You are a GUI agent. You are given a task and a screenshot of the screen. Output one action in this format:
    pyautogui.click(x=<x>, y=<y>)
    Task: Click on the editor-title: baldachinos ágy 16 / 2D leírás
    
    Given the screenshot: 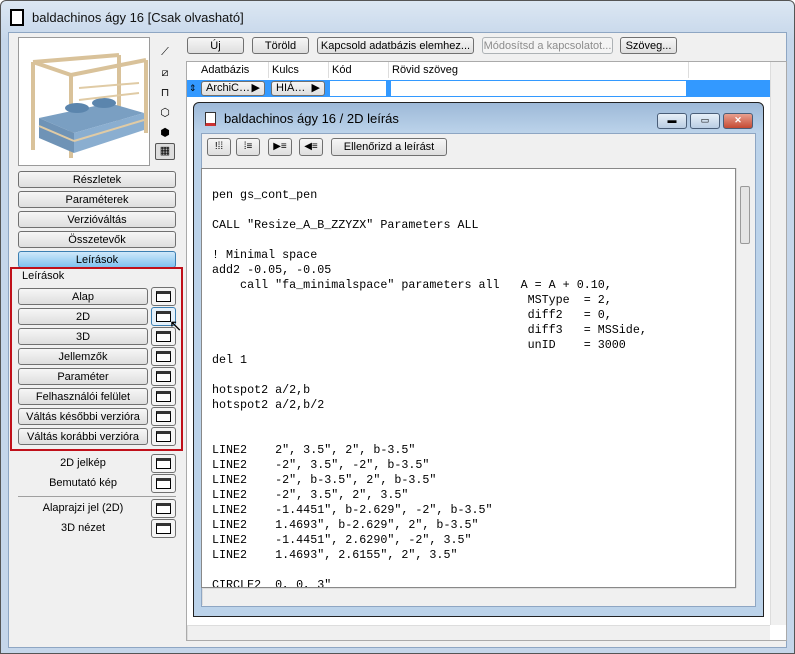 What is the action you would take?
    pyautogui.click(x=311, y=118)
    